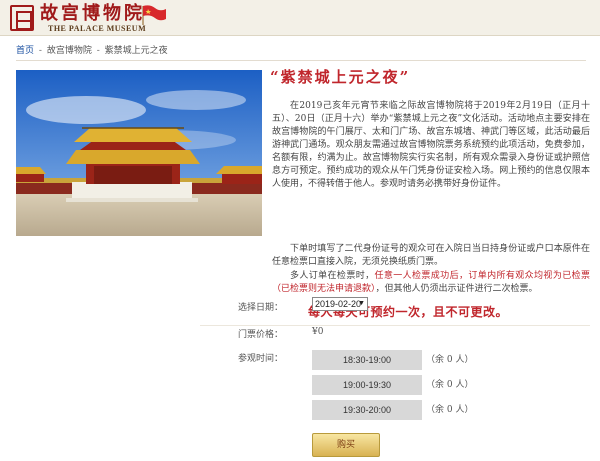 This screenshot has width=600, height=461. Describe the element at coordinates (25, 51) in the screenshot. I see `breadcrumb-home-link: 首页` at that location.